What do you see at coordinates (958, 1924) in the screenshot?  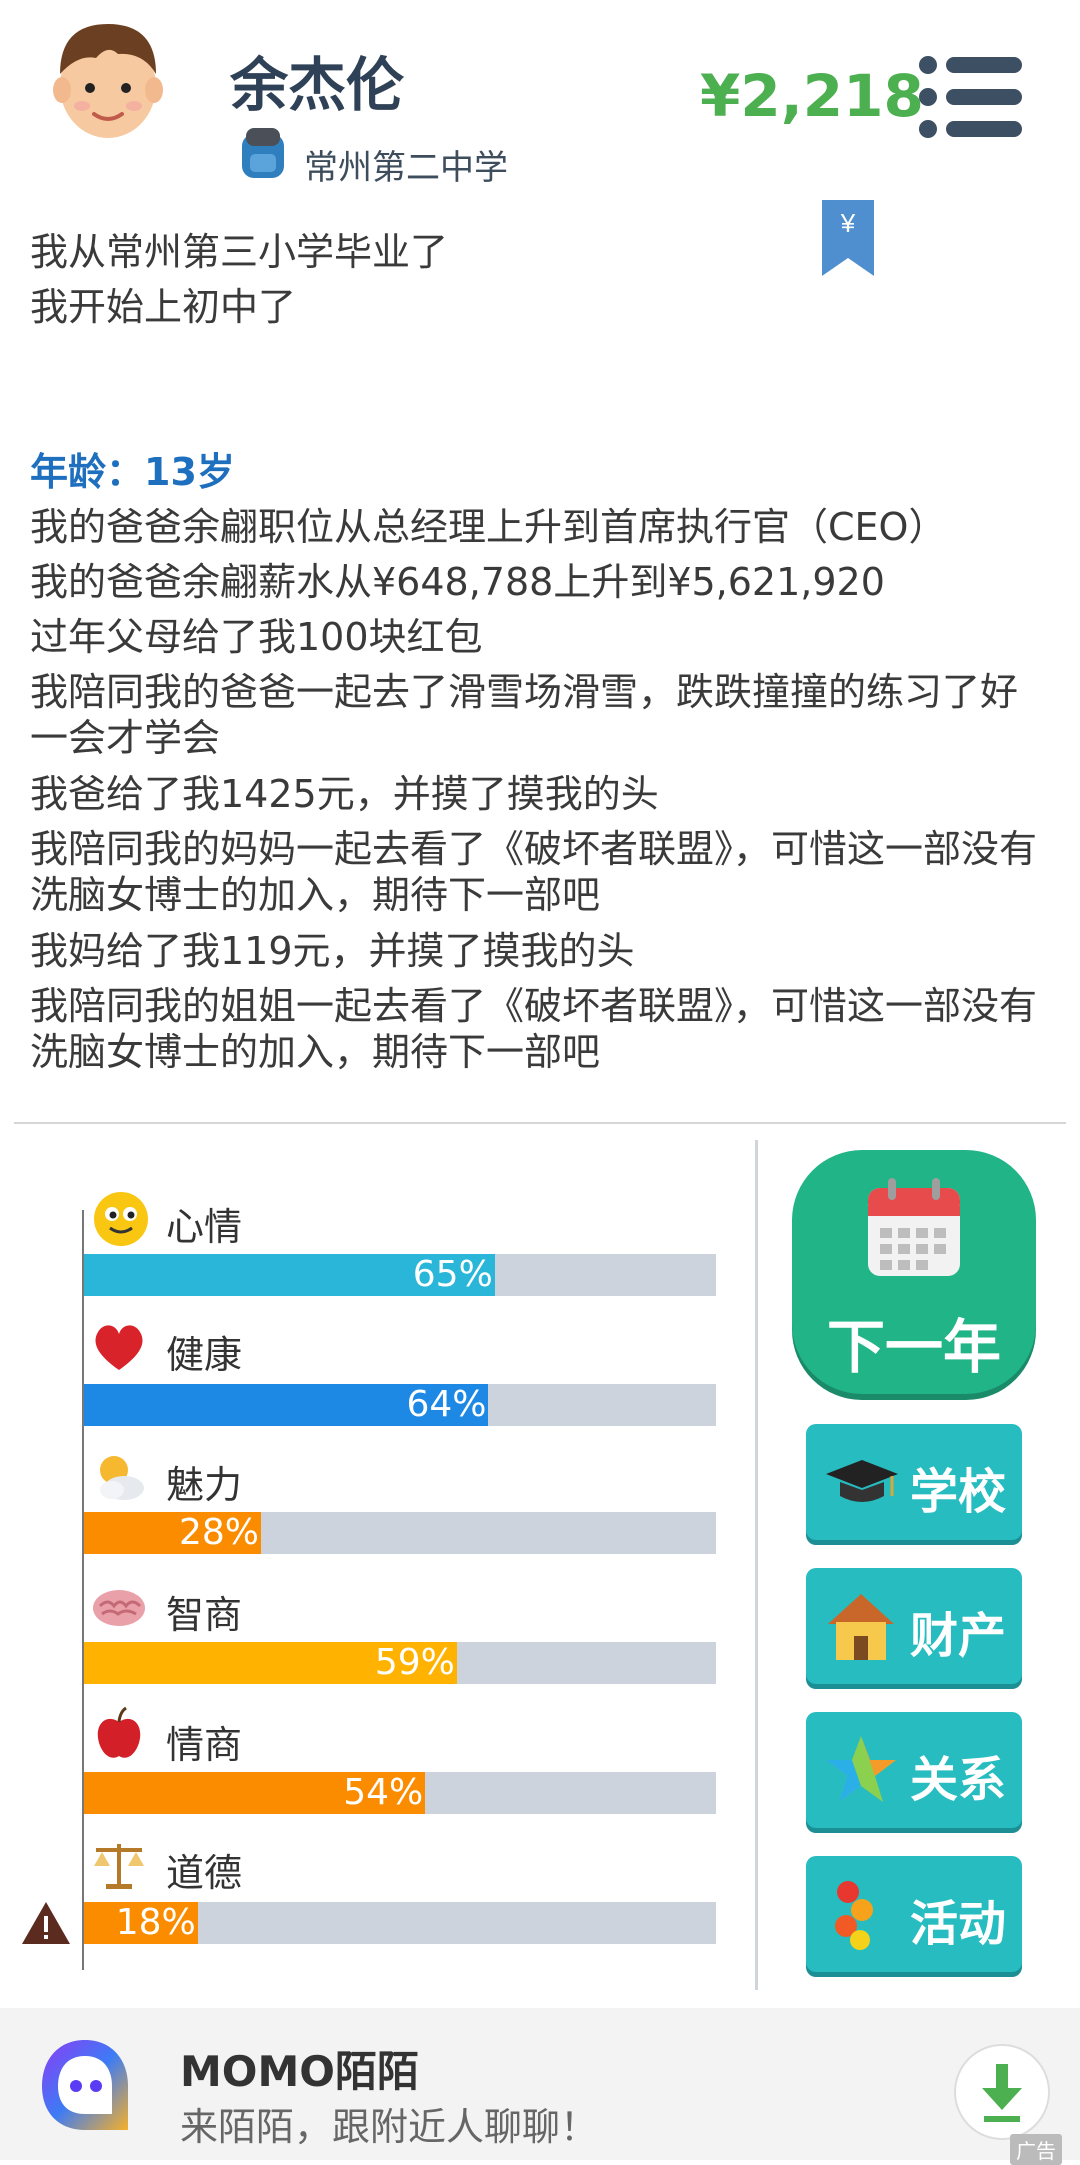 I see `activities-label: 活动` at bounding box center [958, 1924].